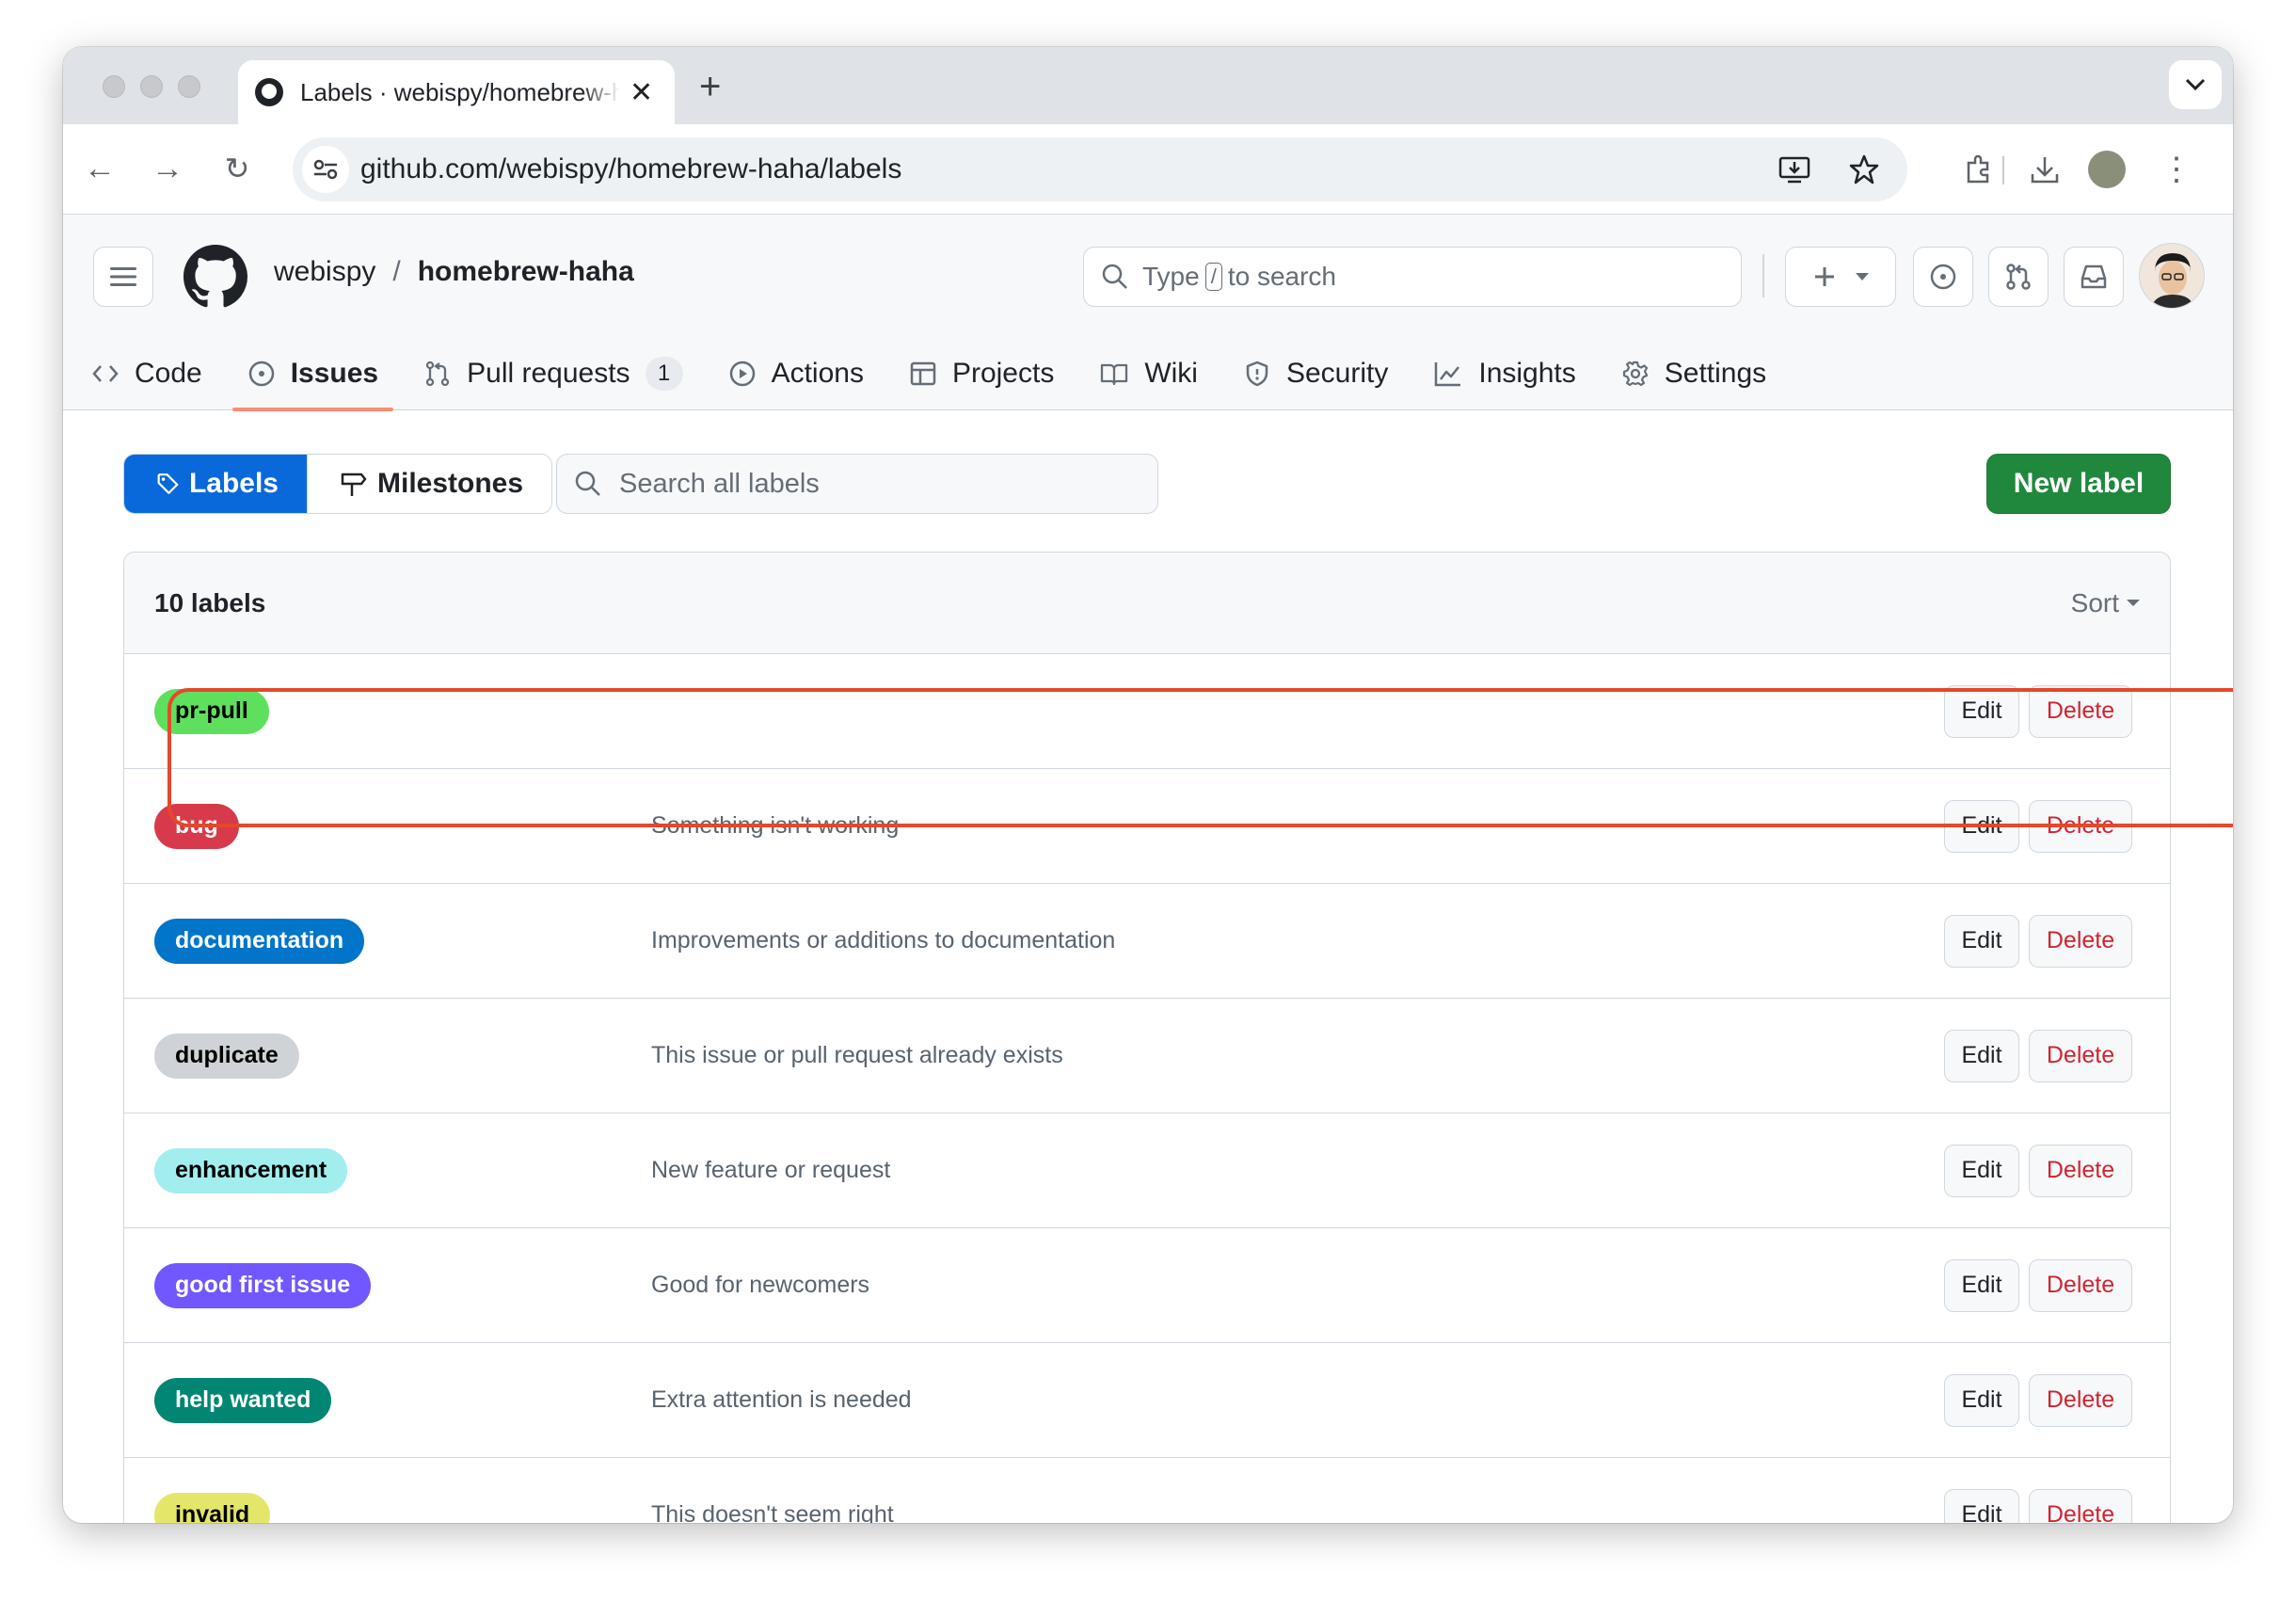 The height and width of the screenshot is (1602, 2296). I want to click on tab-projects: Projects, so click(981, 373).